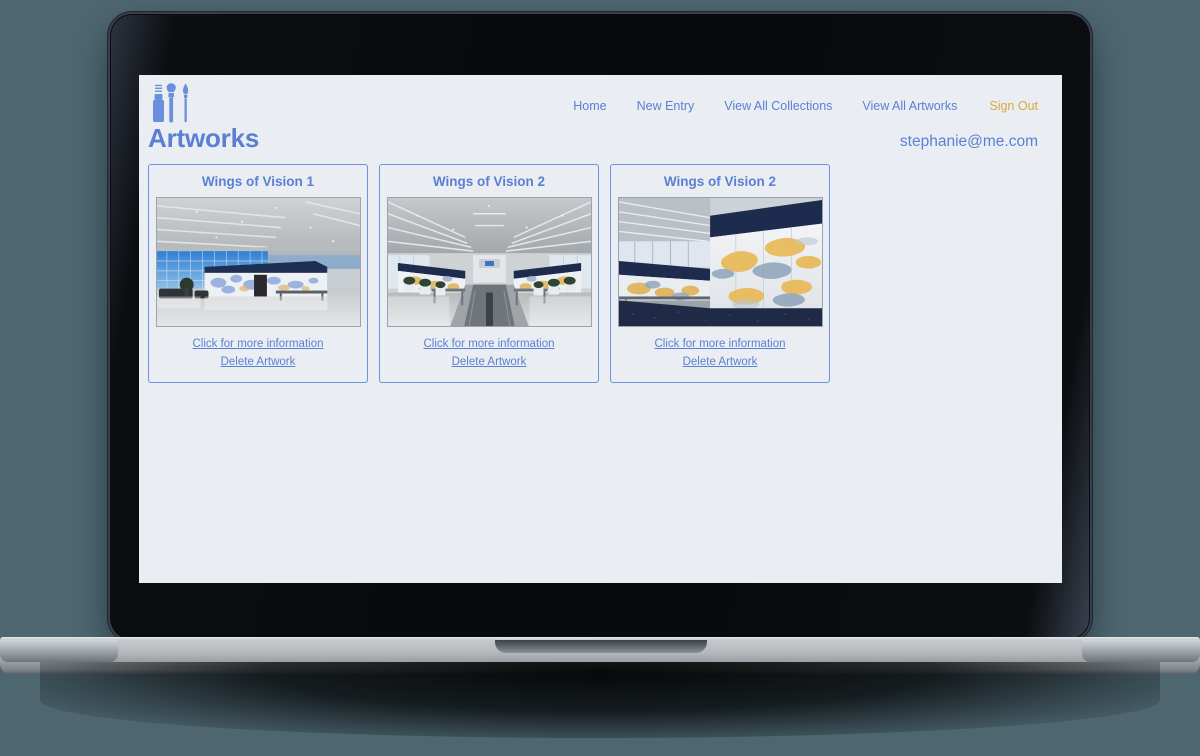 This screenshot has height=756, width=1200. I want to click on nav-view-all-artworks: View All Artworks, so click(909, 106).